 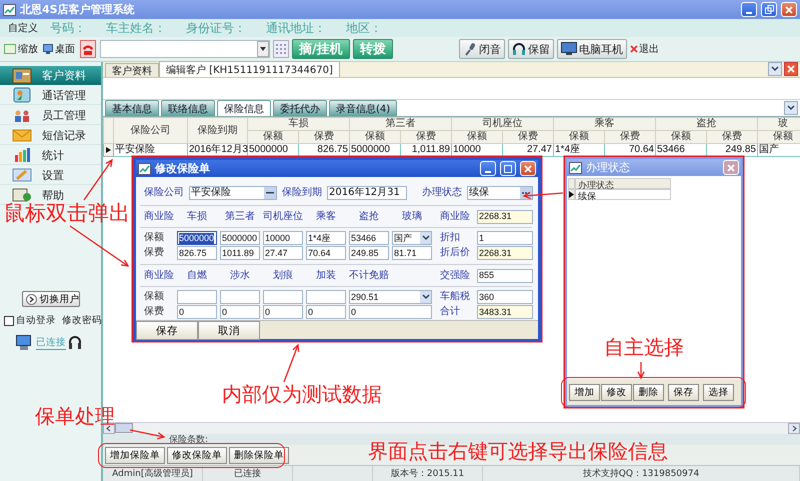 What do you see at coordinates (505, 297) in the screenshot?
I see `total-field: 360` at bounding box center [505, 297].